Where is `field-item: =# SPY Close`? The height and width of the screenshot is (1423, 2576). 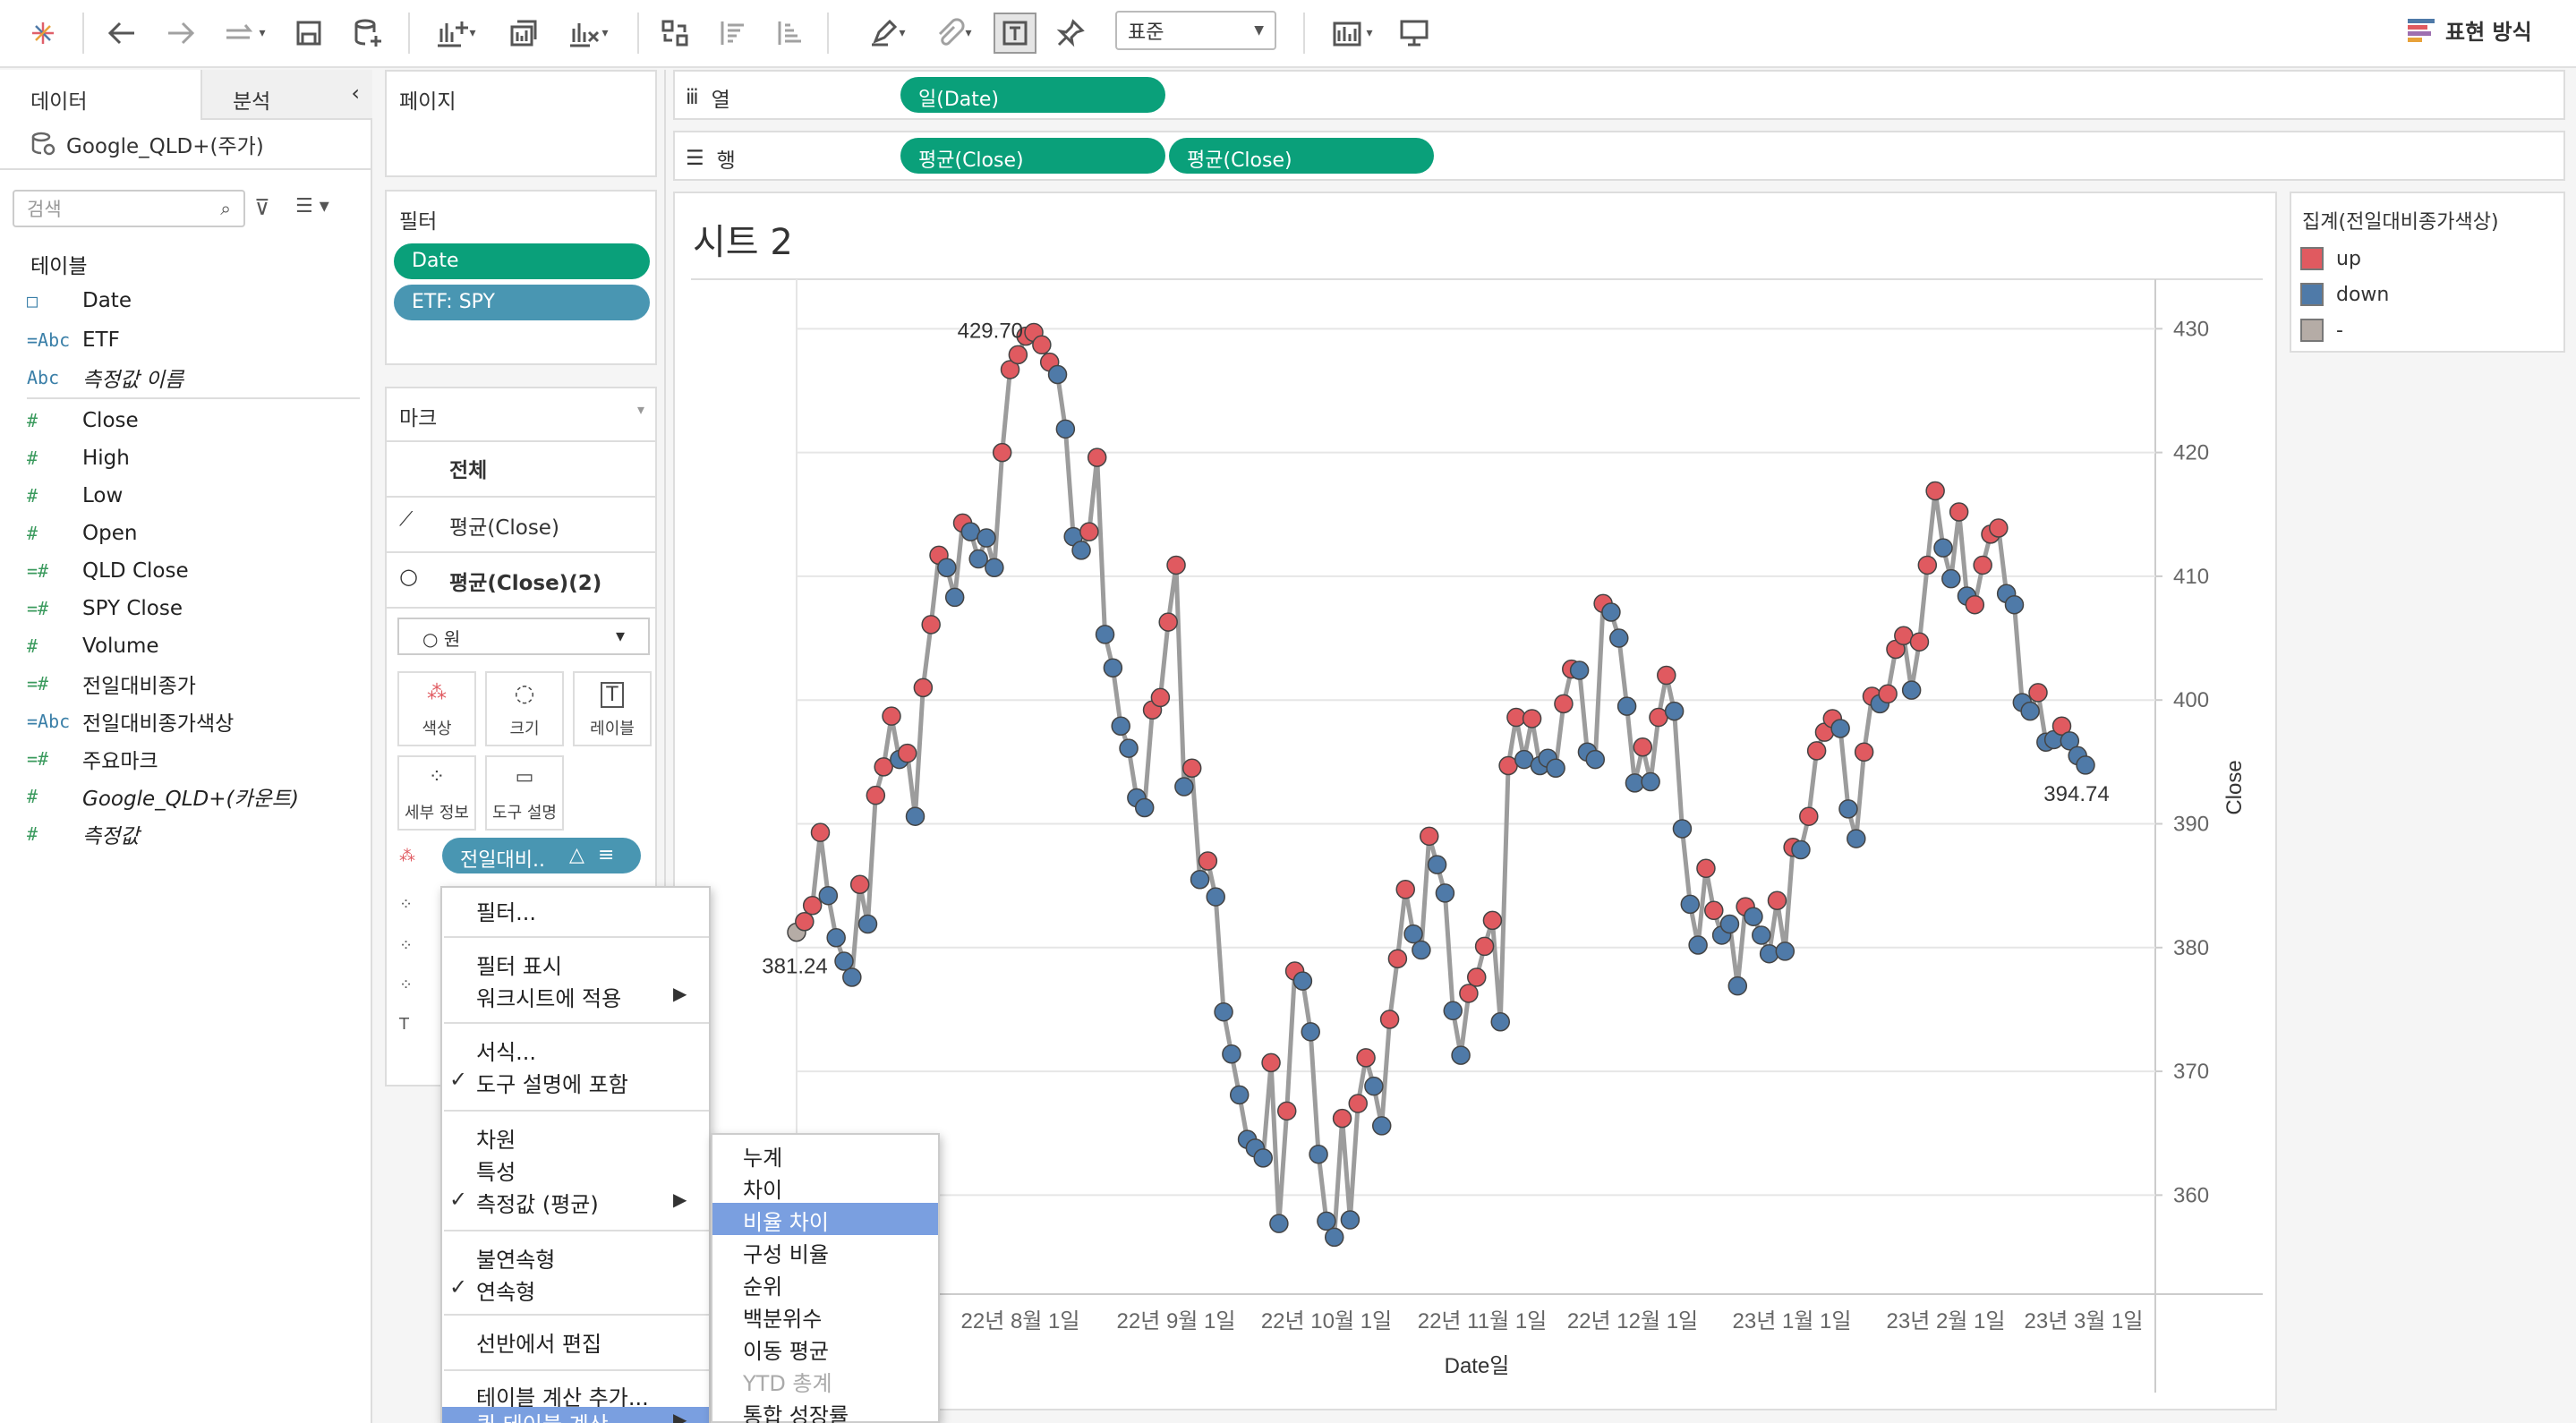 field-item: =# SPY Close is located at coordinates (105, 608).